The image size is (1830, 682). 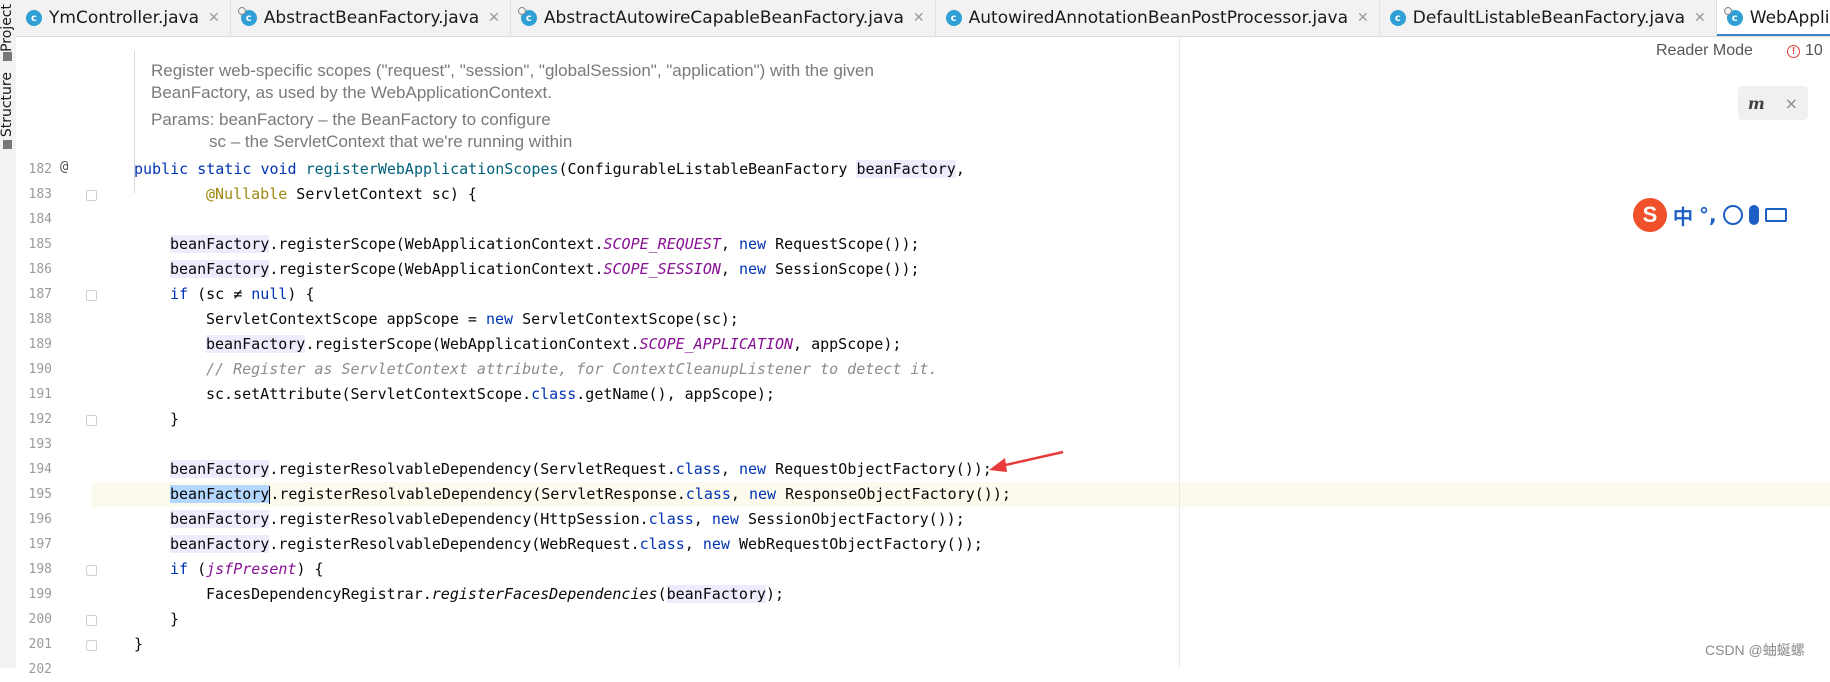 What do you see at coordinates (1732, 215) in the screenshot?
I see `emoji-icon` at bounding box center [1732, 215].